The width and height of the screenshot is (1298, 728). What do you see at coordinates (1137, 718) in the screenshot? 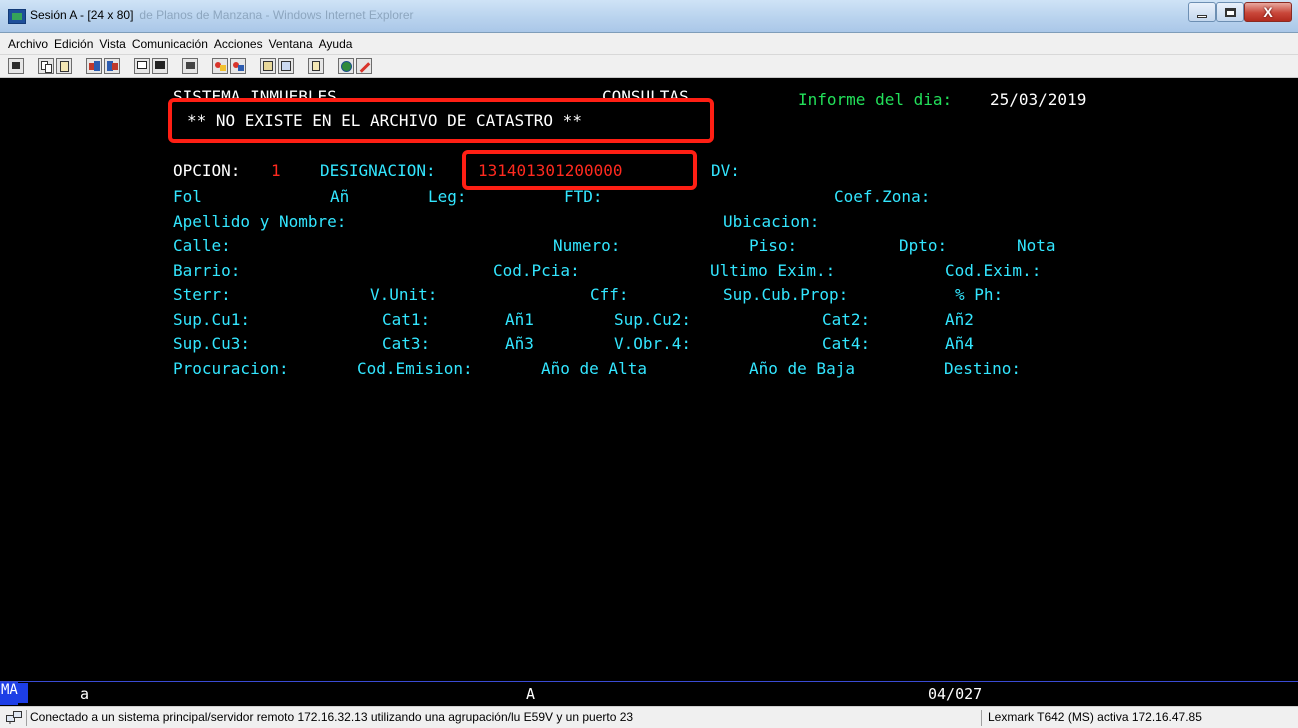
I see `printer-status: Lexmark T642 (MS) activa 172.16.47.85` at bounding box center [1137, 718].